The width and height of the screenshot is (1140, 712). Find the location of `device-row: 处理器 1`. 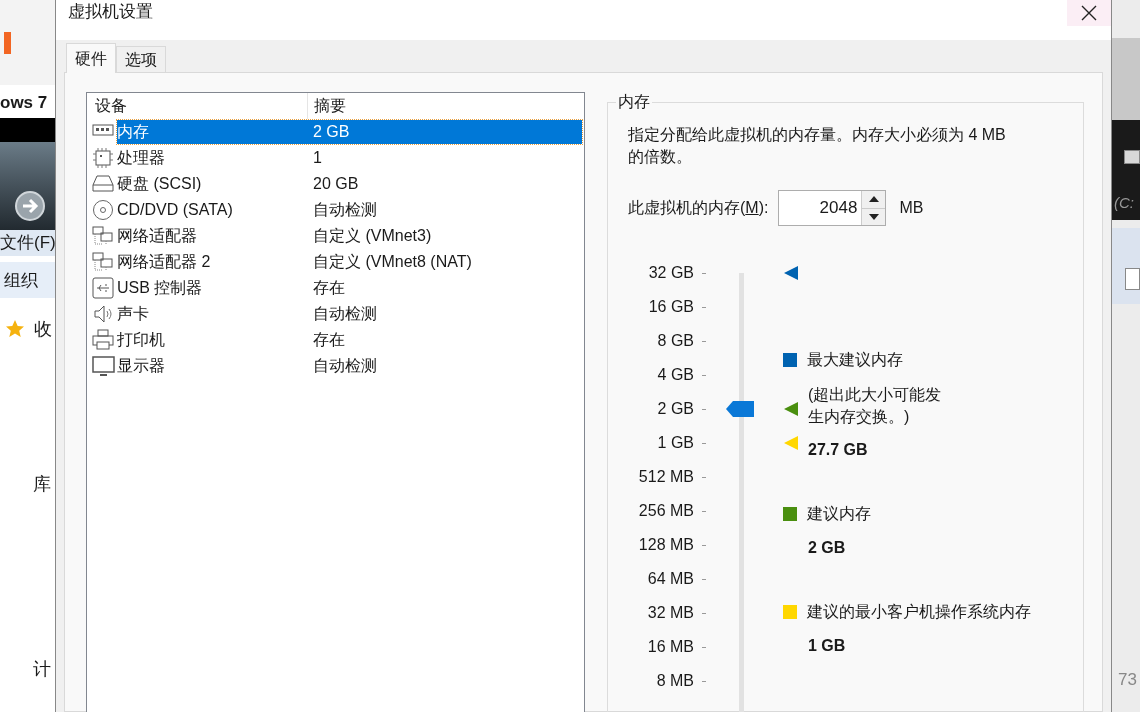

device-row: 处理器 1 is located at coordinates (349, 158).